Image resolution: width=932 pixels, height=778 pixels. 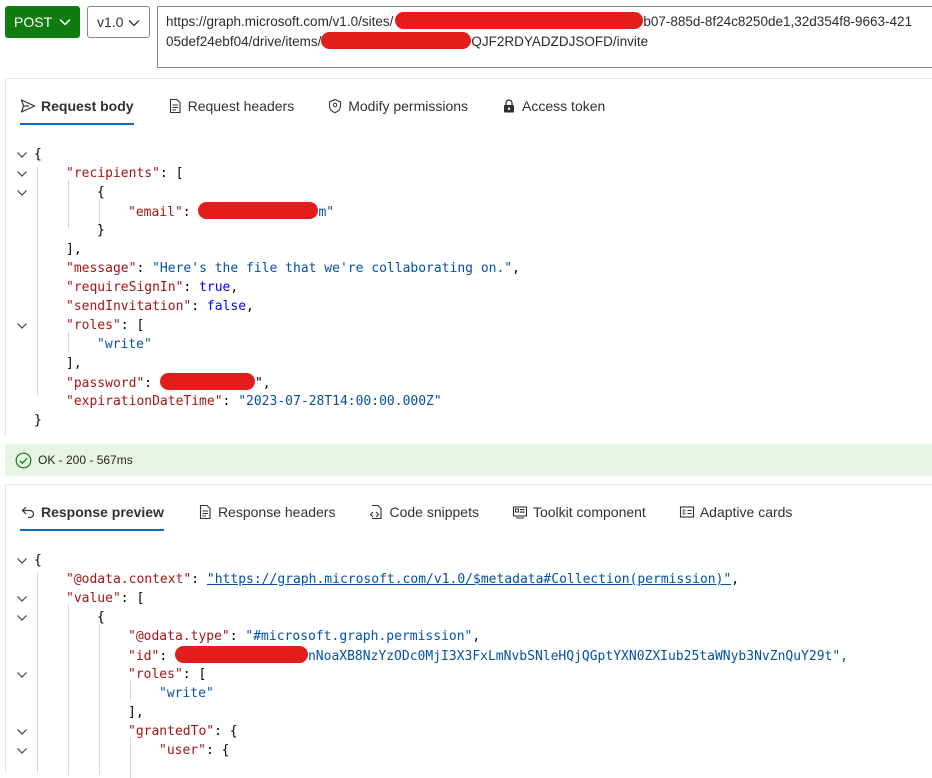 What do you see at coordinates (335, 106) in the screenshot?
I see `shield-icon` at bounding box center [335, 106].